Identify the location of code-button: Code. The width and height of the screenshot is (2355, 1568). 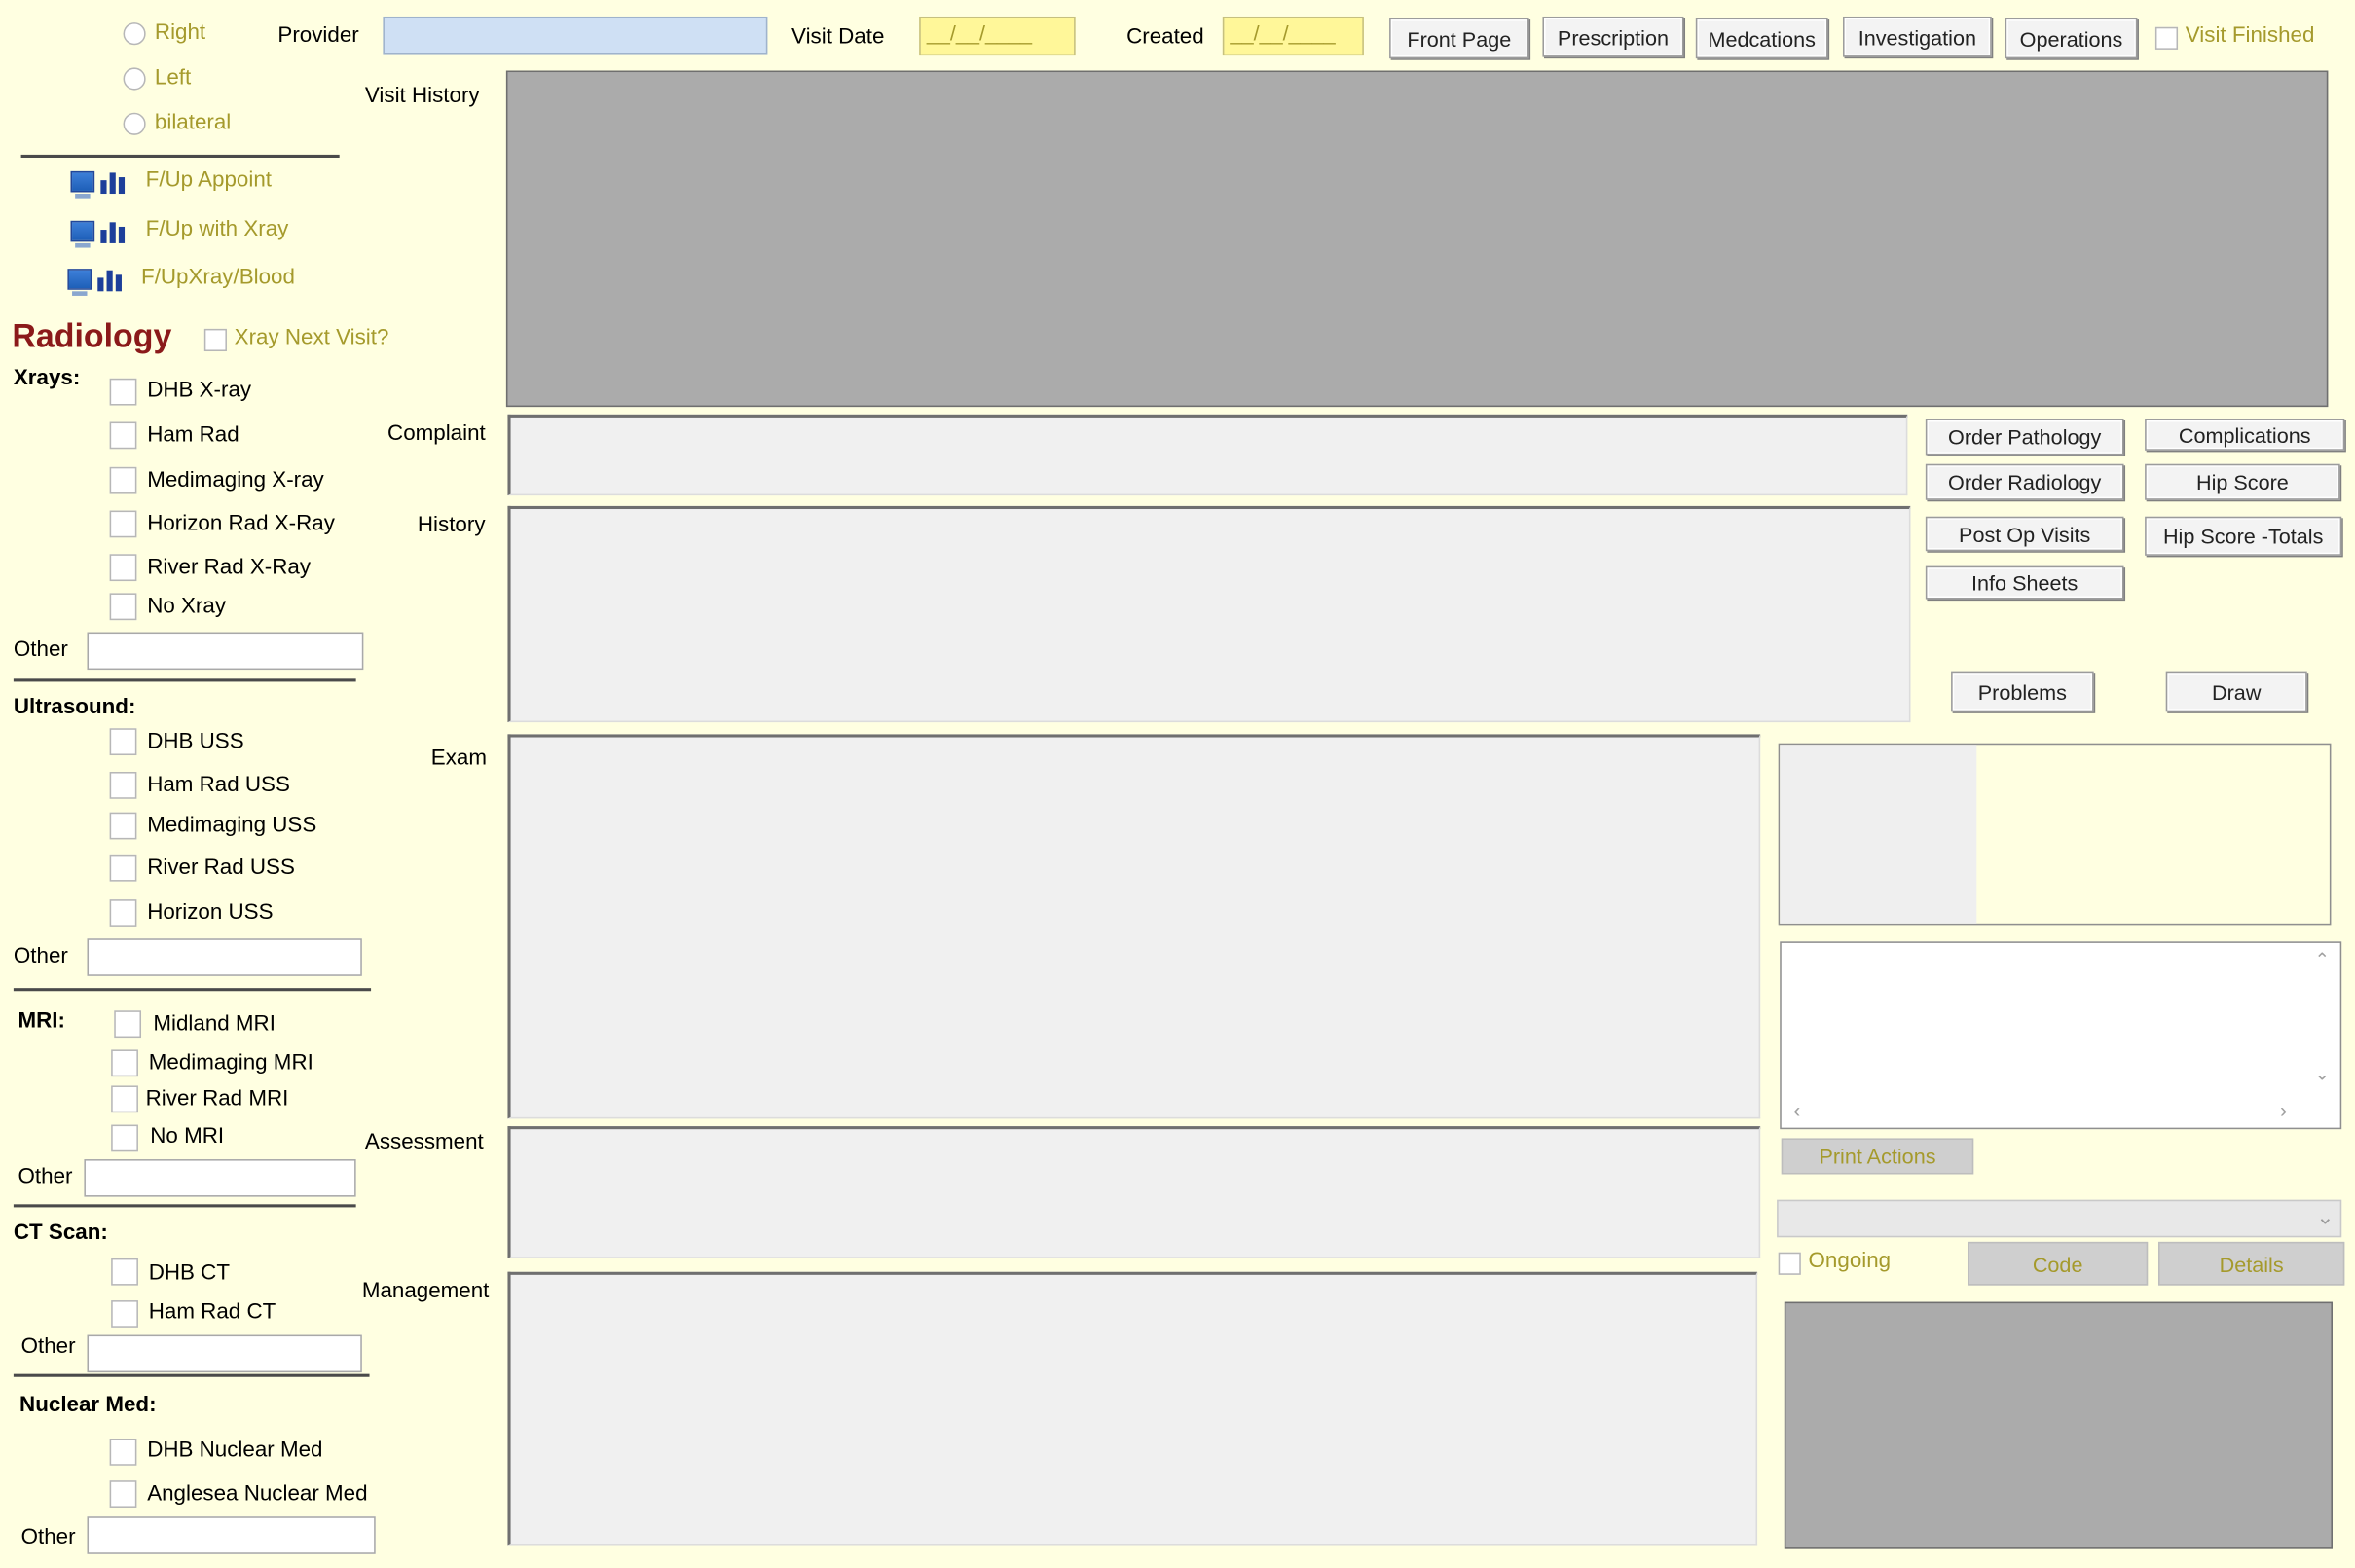
(2059, 1263).